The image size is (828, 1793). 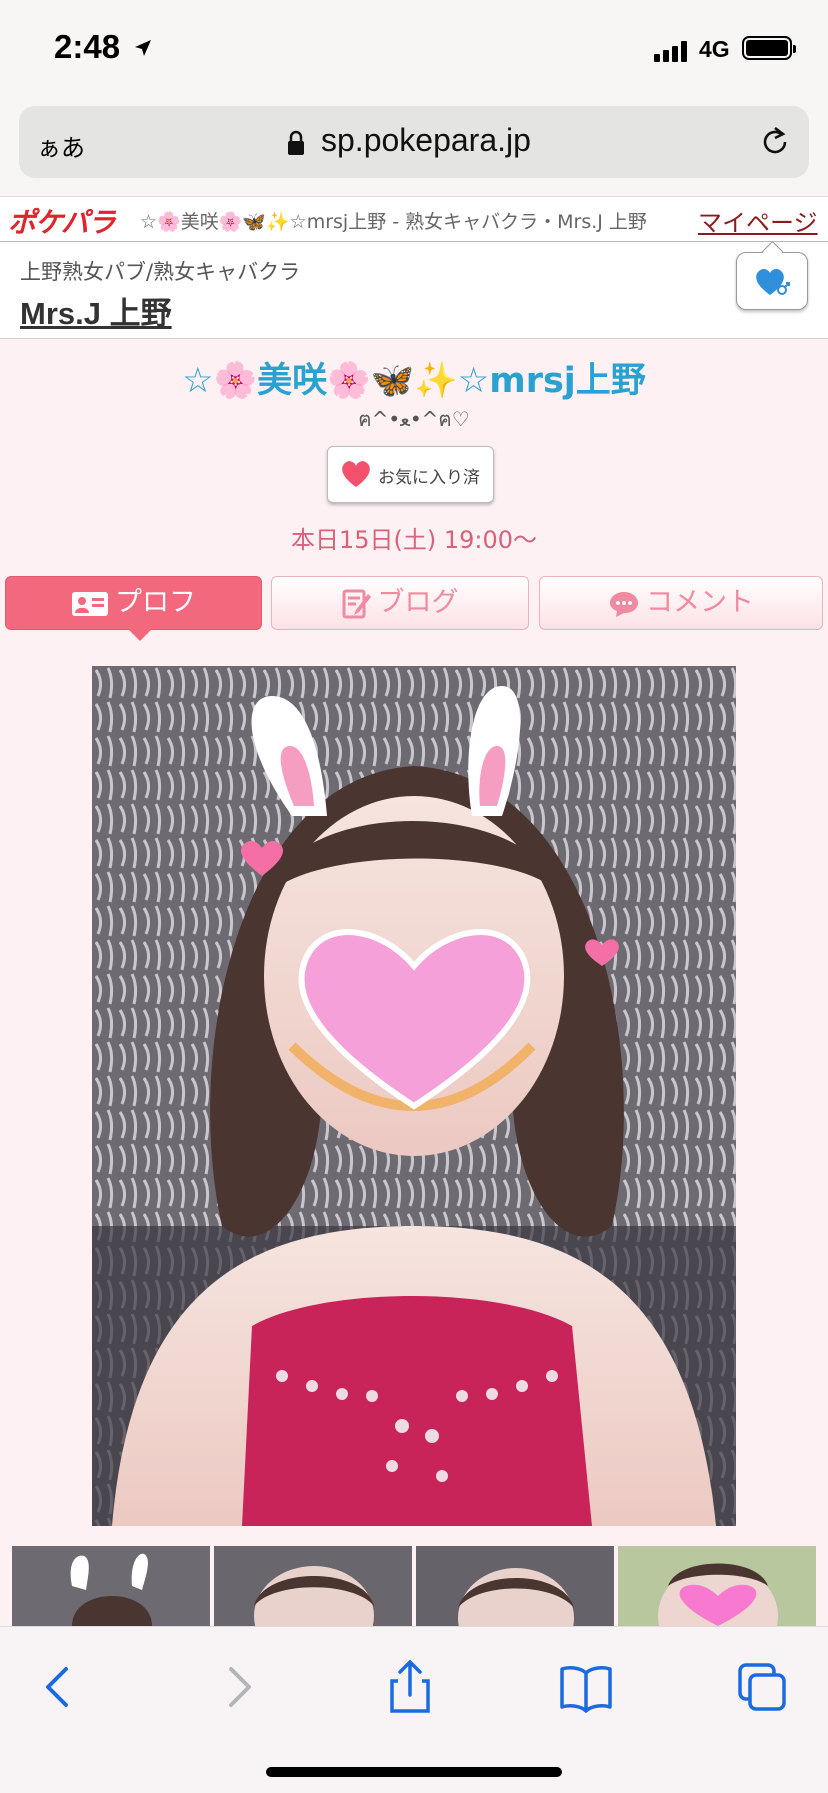 I want to click on back-icon, so click(x=60, y=1687).